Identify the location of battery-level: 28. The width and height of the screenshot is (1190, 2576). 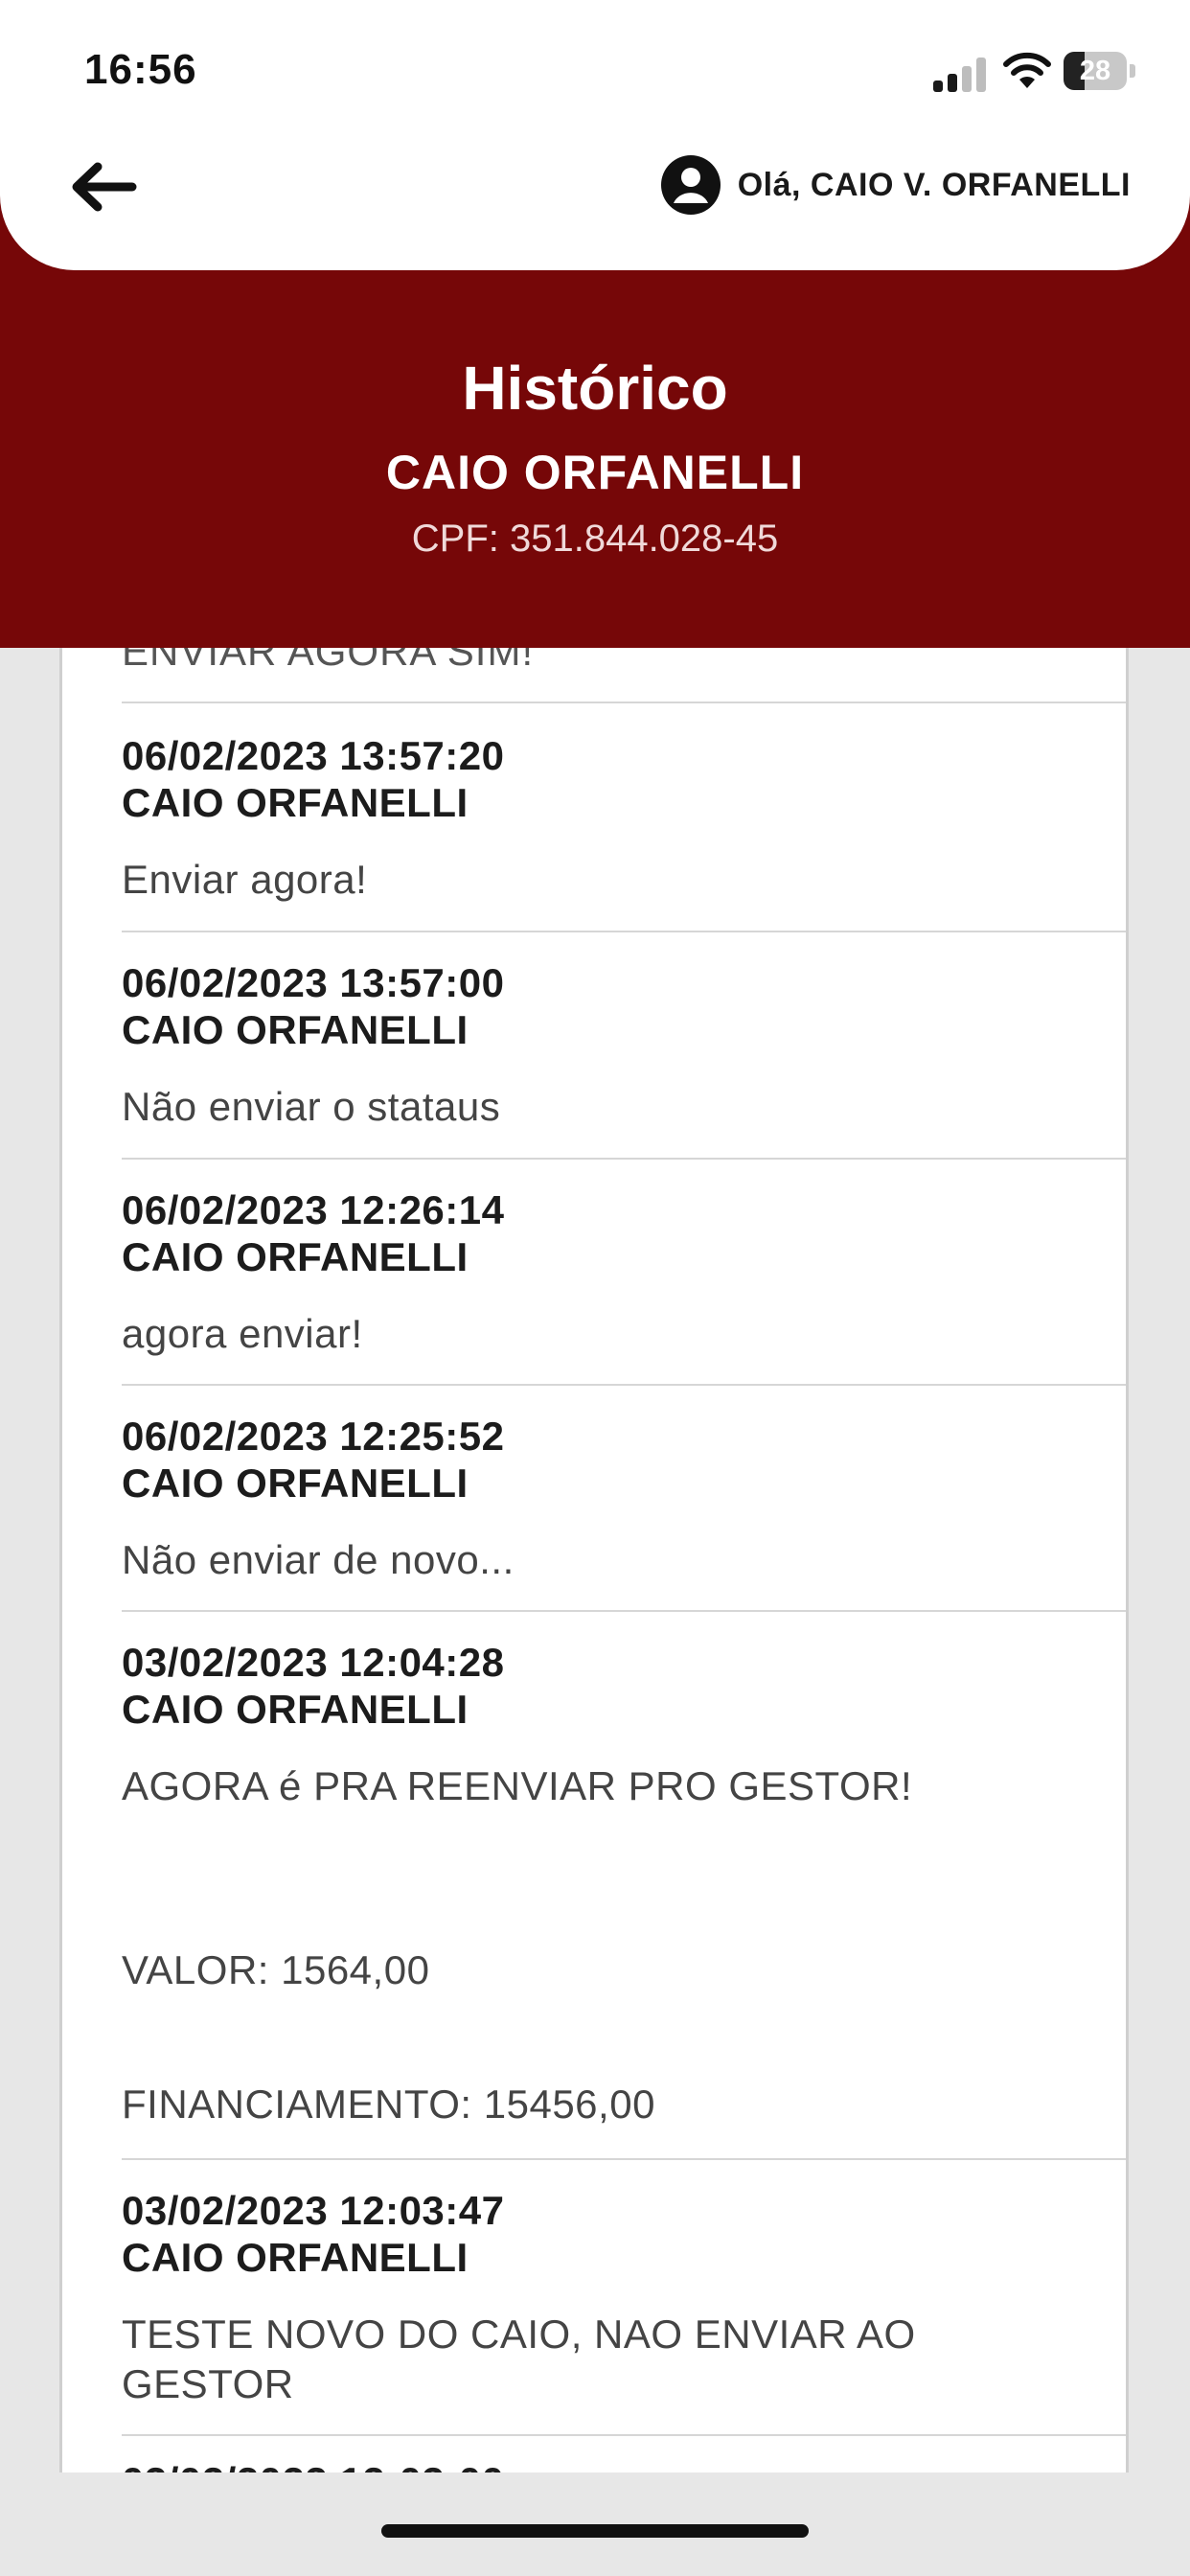
(1095, 71).